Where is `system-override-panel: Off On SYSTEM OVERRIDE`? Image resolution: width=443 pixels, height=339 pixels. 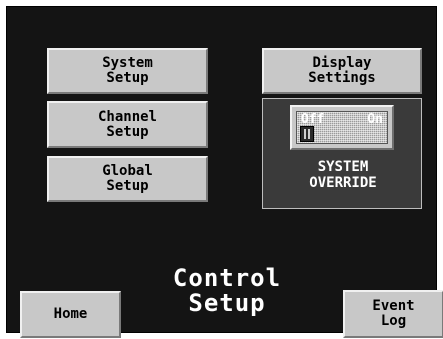 system-override-panel: Off On SYSTEM OVERRIDE is located at coordinates (342, 153).